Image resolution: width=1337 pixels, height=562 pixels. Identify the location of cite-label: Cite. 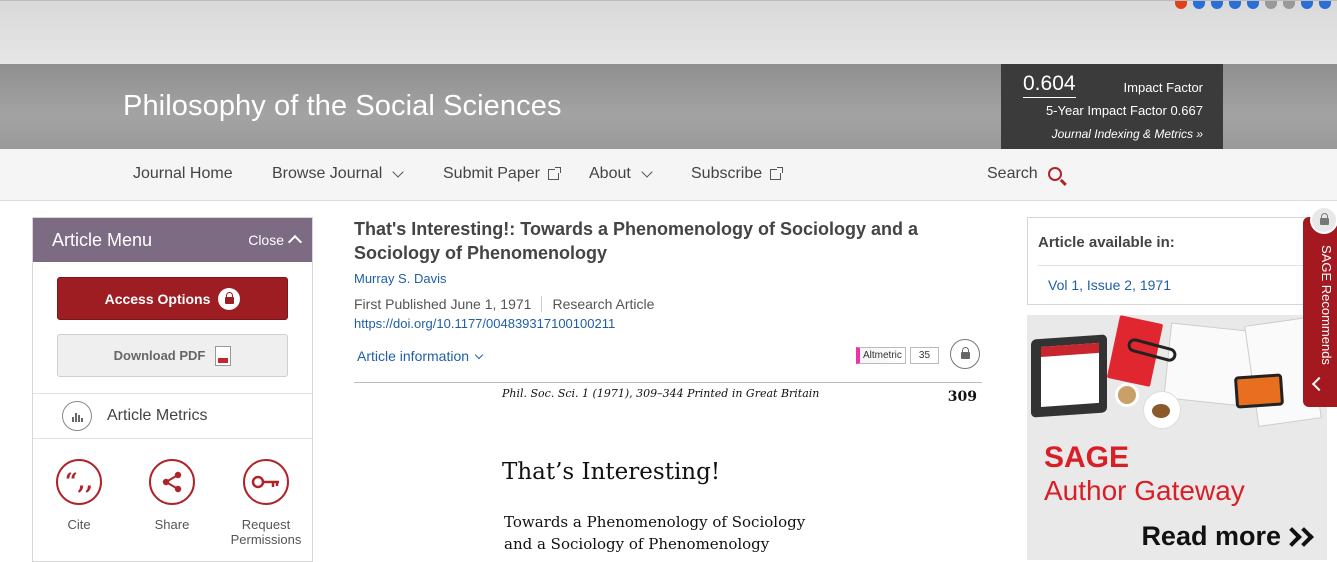
(79, 524).